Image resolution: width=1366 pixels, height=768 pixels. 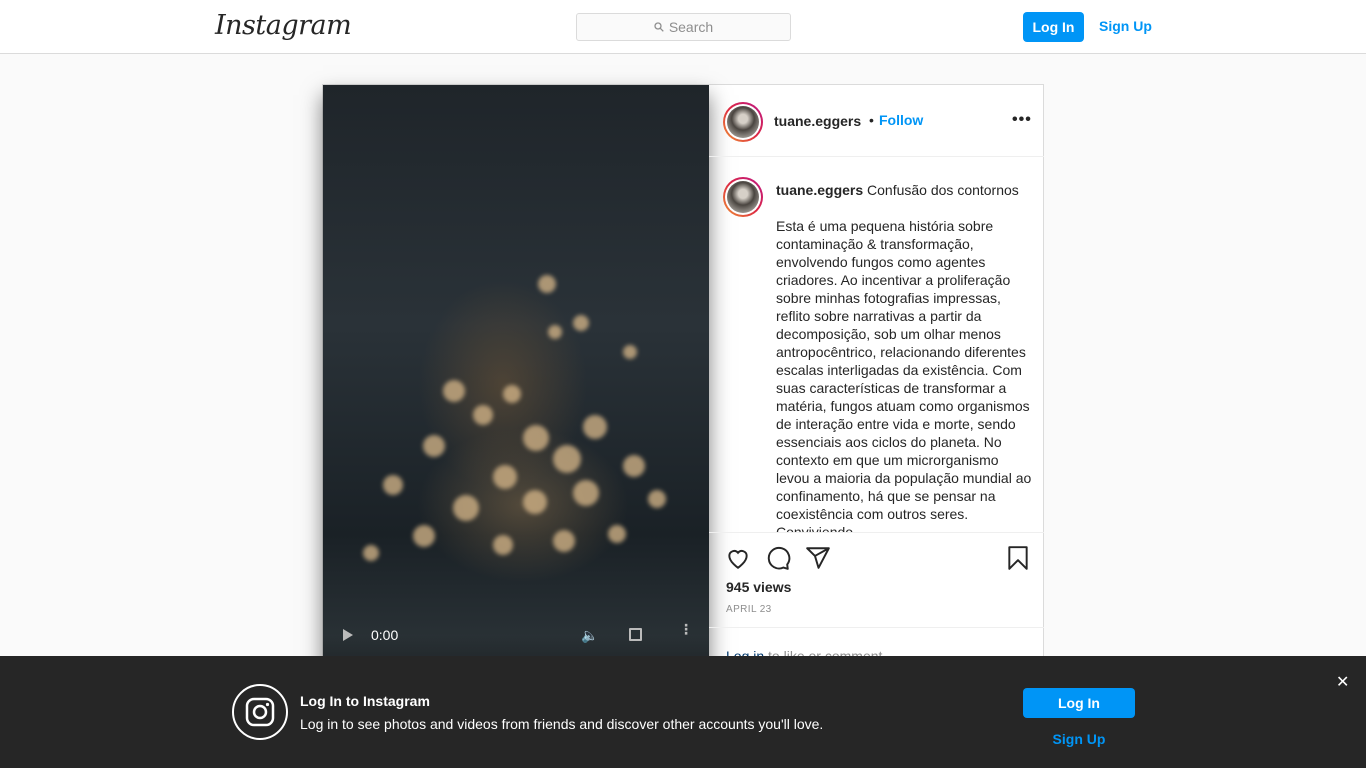 I want to click on banner-login-button: Log In, so click(x=1079, y=703).